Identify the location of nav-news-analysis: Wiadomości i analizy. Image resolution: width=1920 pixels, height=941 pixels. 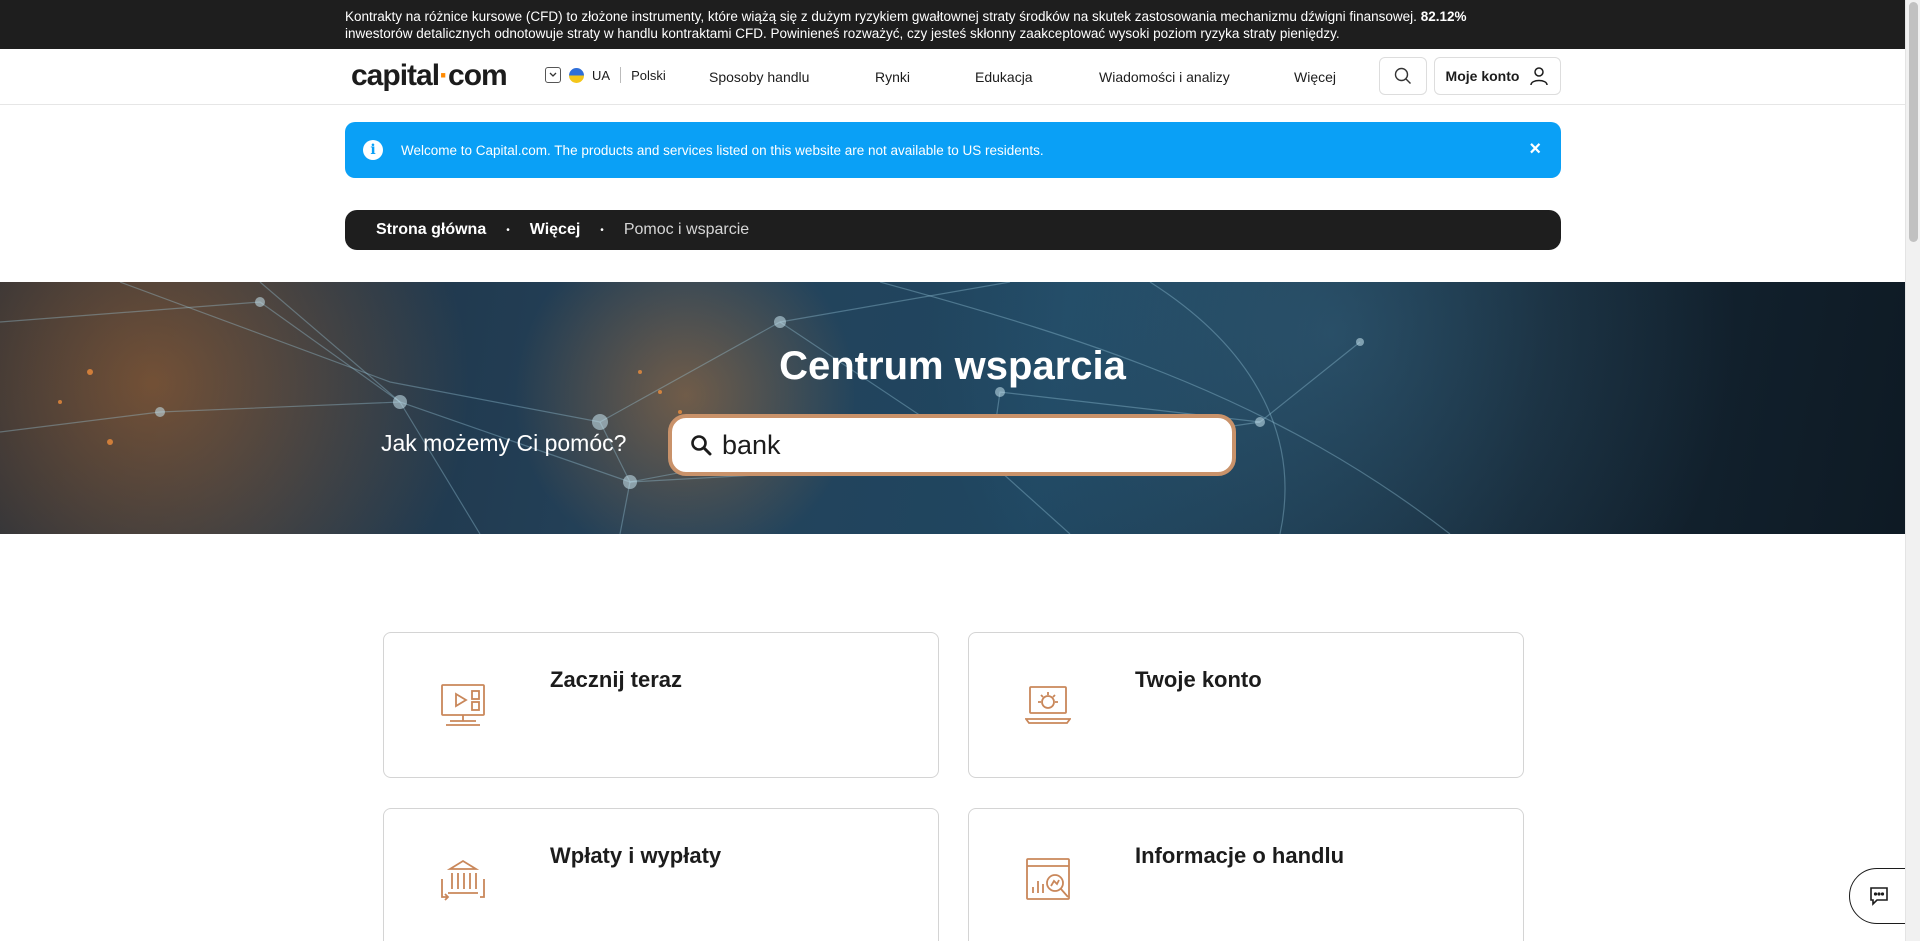
(1164, 77).